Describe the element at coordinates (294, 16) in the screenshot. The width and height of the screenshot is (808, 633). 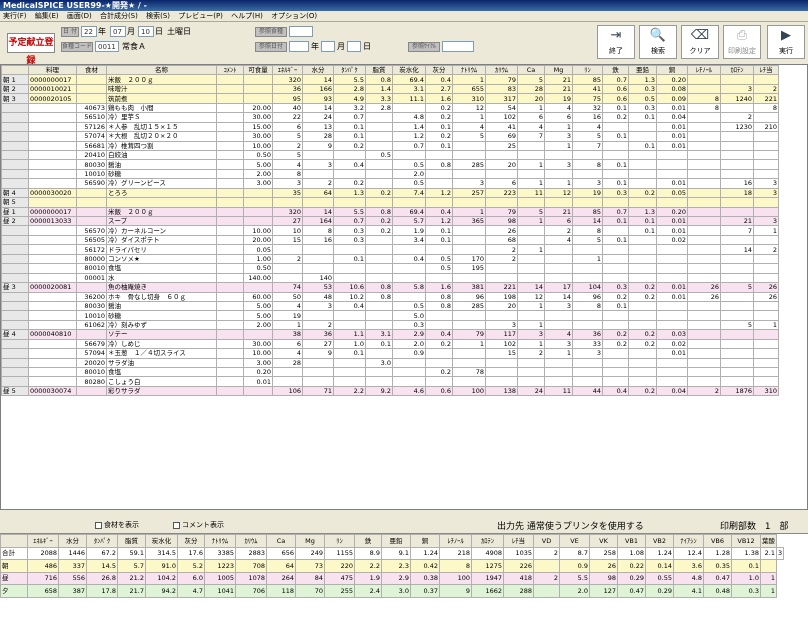
I see `menu-options: オプション(O)` at that location.